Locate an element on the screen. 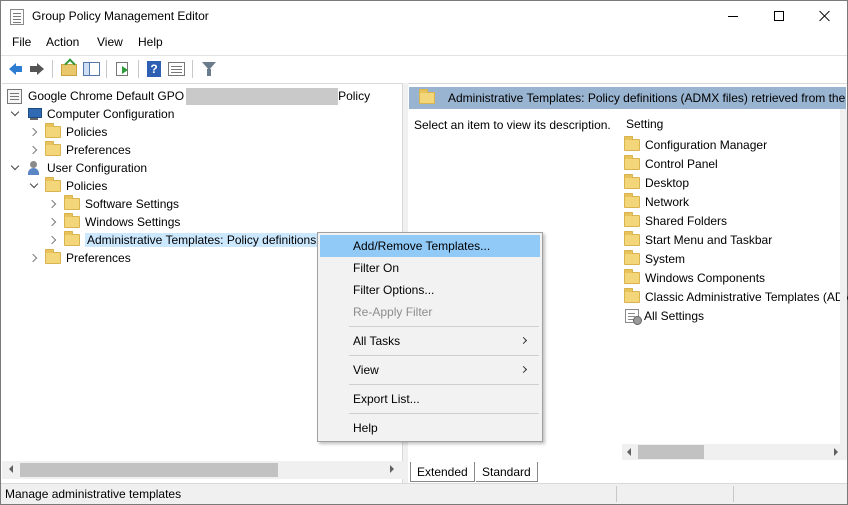  list-item: Start Menu and Taskbar is located at coordinates (698, 240).